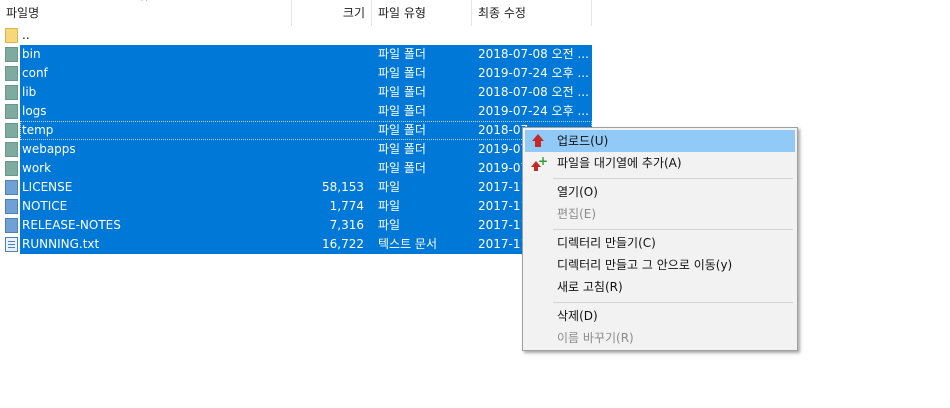 The image size is (950, 408). I want to click on file-name: LICENSE, so click(47, 187).